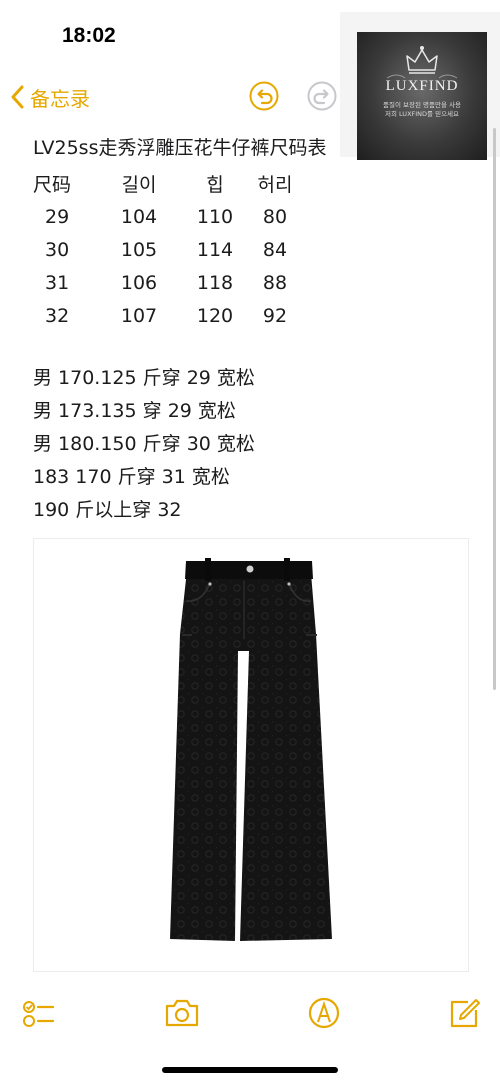 Image resolution: width=500 pixels, height=1084 pixels. Describe the element at coordinates (89, 35) in the screenshot. I see `status-time: 18:02` at that location.